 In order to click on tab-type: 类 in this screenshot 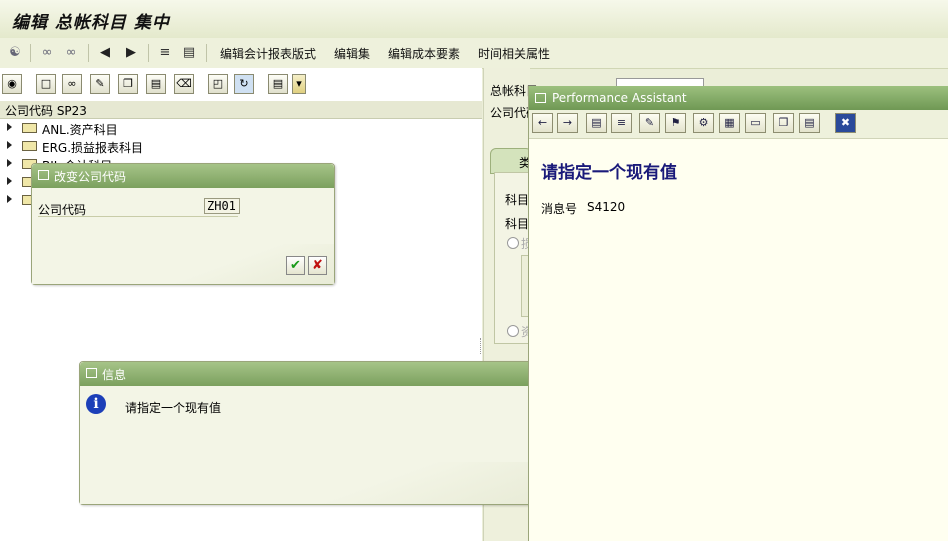, I will do `click(511, 161)`.